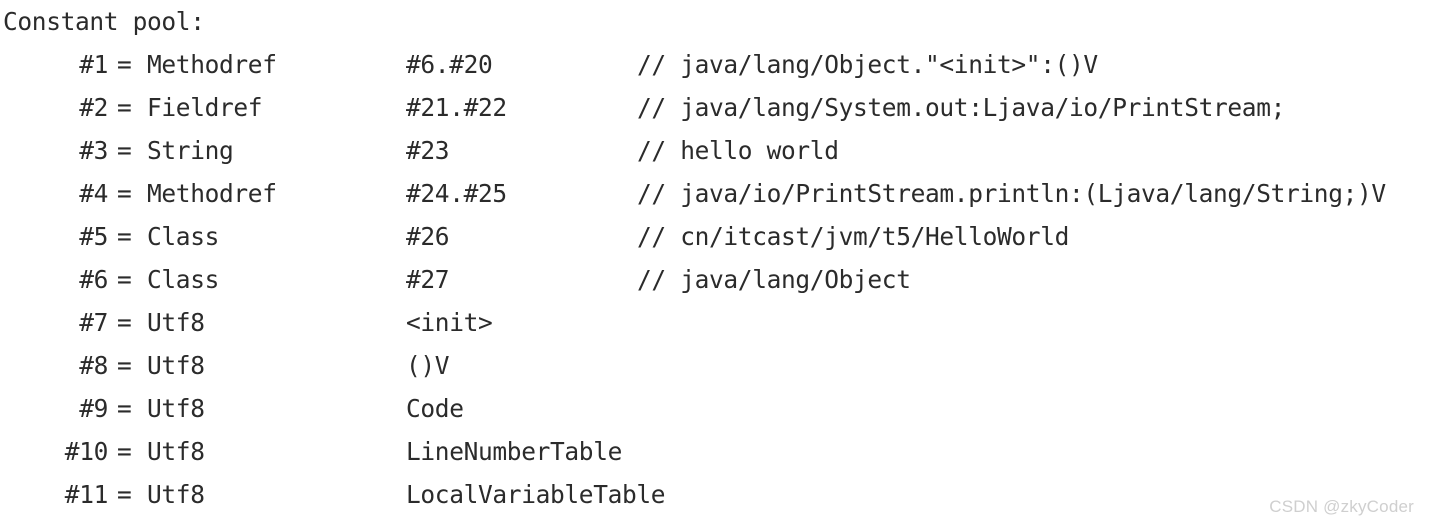 The height and width of the screenshot is (523, 1430). Describe the element at coordinates (93, 150) in the screenshot. I see `constant-pool-index: #3` at that location.